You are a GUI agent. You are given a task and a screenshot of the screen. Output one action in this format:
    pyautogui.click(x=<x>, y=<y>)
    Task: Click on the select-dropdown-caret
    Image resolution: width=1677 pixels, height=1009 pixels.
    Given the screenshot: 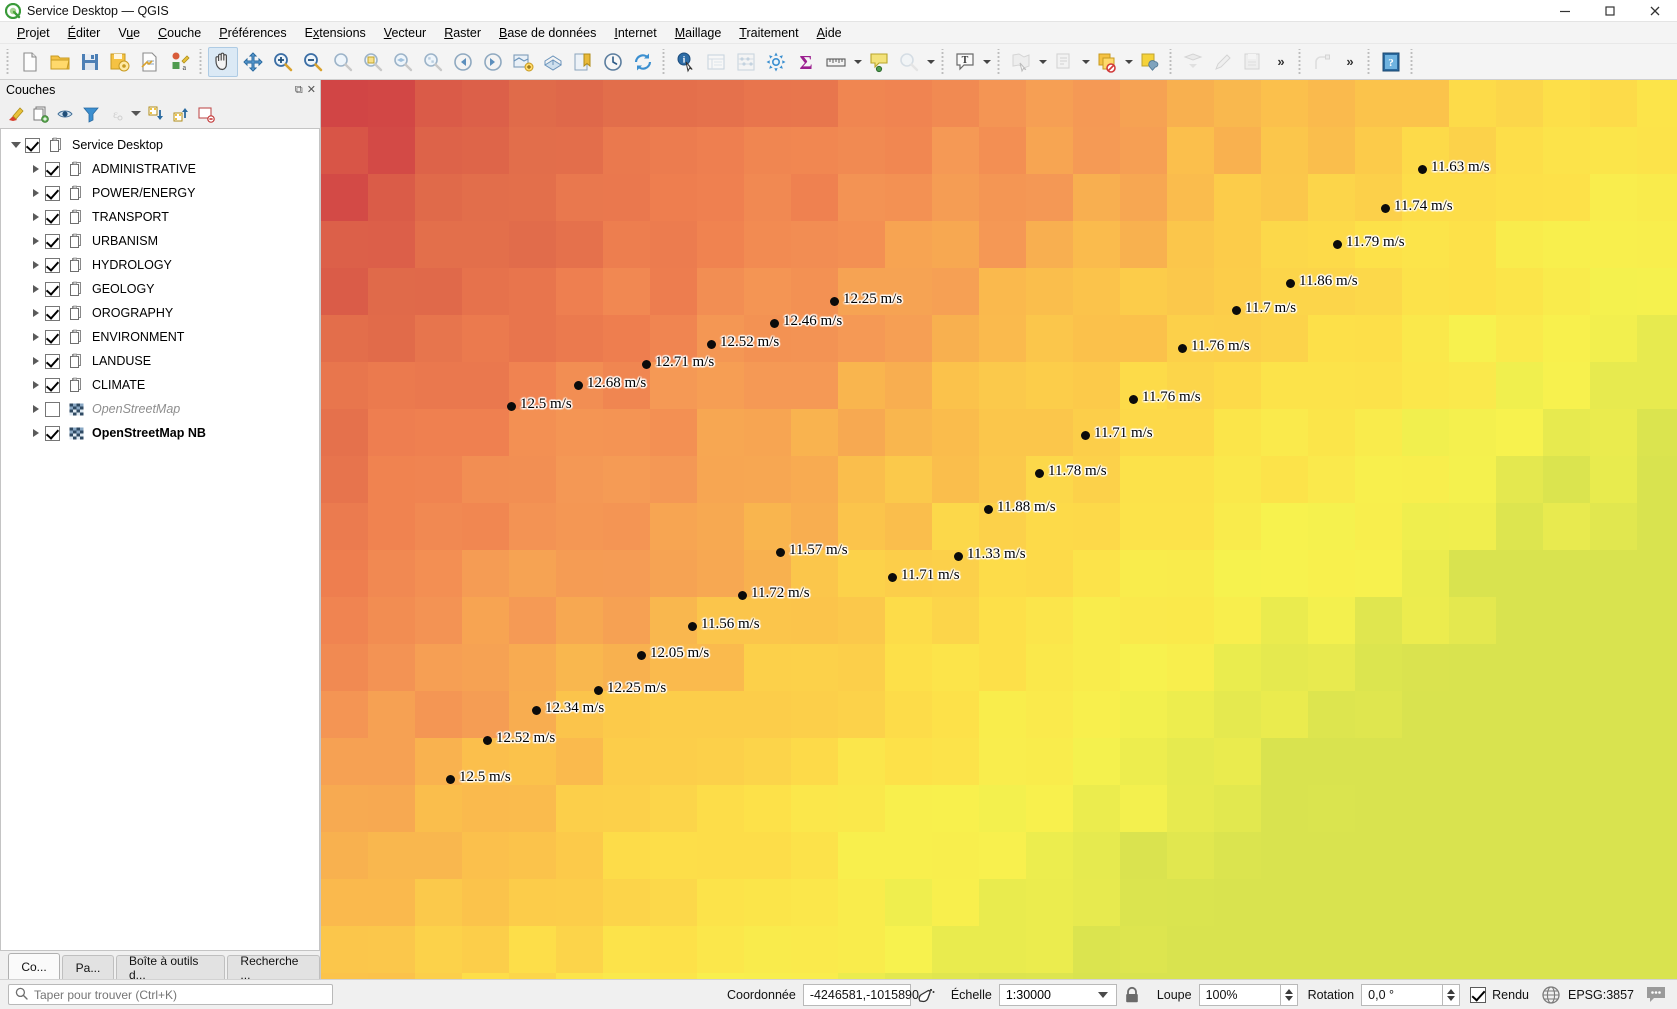 What is the action you would take?
    pyautogui.click(x=1042, y=62)
    